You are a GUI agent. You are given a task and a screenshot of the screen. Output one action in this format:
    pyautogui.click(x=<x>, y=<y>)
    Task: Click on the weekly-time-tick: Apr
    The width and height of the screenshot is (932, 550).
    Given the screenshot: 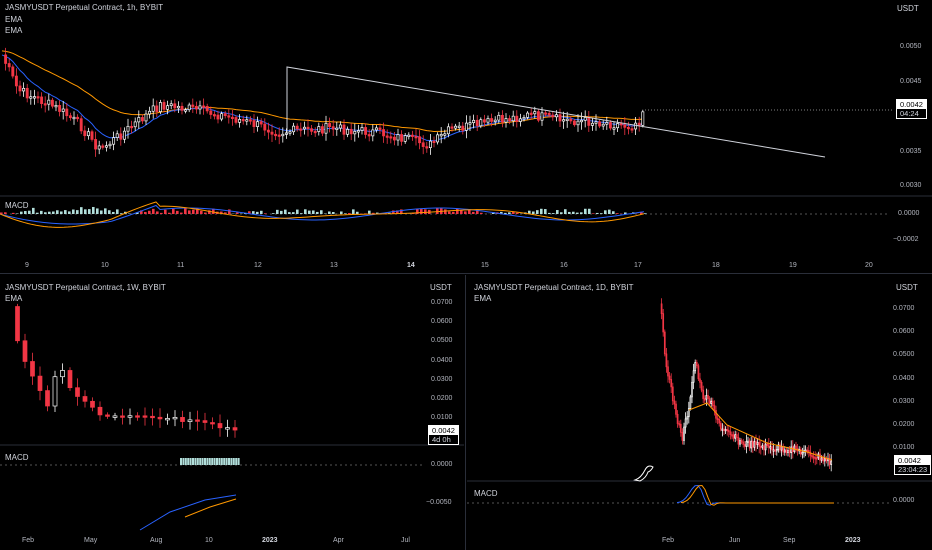 What is the action you would take?
    pyautogui.click(x=338, y=540)
    